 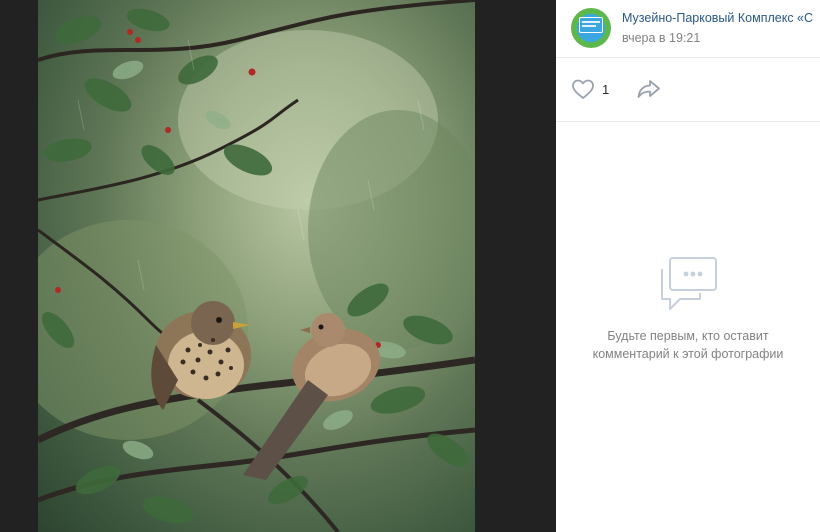 I want to click on heart-outline-icon, so click(x=583, y=89).